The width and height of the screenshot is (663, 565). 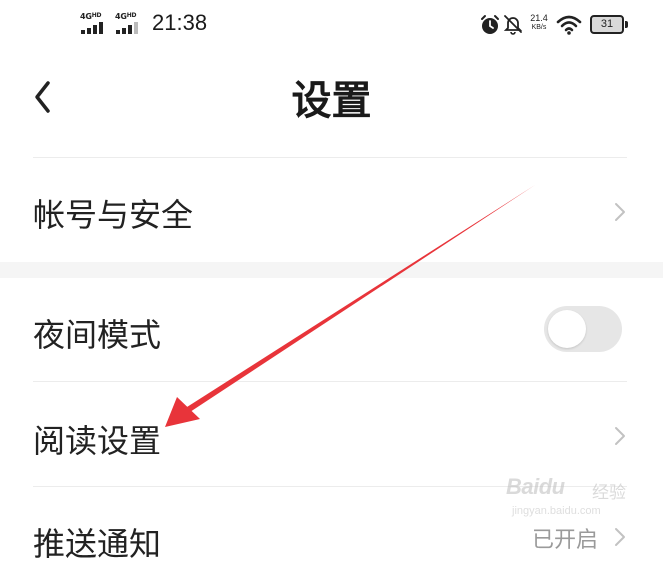 What do you see at coordinates (556, 511) in the screenshot?
I see `watermark-domain: jingyan.baidu.com` at bounding box center [556, 511].